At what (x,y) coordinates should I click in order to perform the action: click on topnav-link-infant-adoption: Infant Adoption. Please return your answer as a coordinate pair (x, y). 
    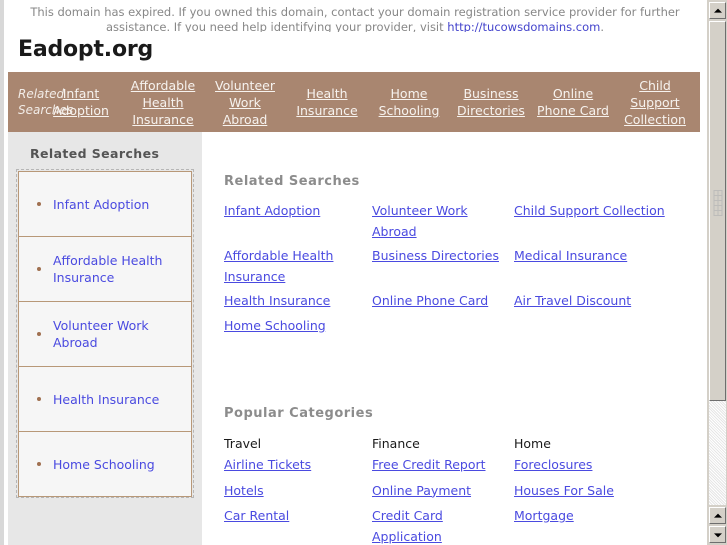
    Looking at the image, I should click on (81, 102).